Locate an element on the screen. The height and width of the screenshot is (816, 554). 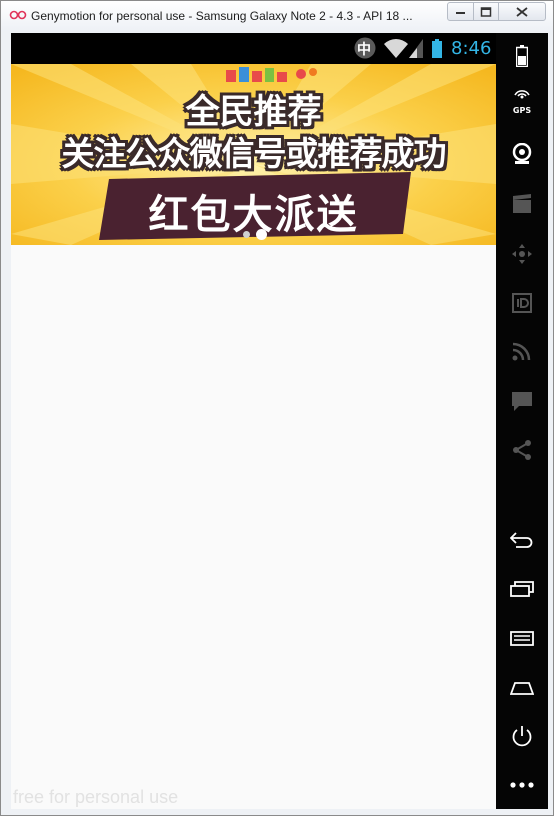
dpad-widget-button is located at coordinates (522, 254).